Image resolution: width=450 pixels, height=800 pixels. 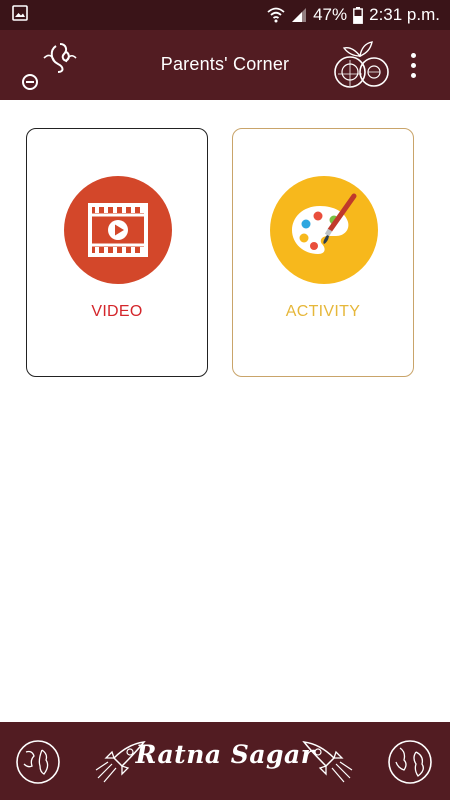 I want to click on activity-card: ACTIVITY, so click(x=323, y=252).